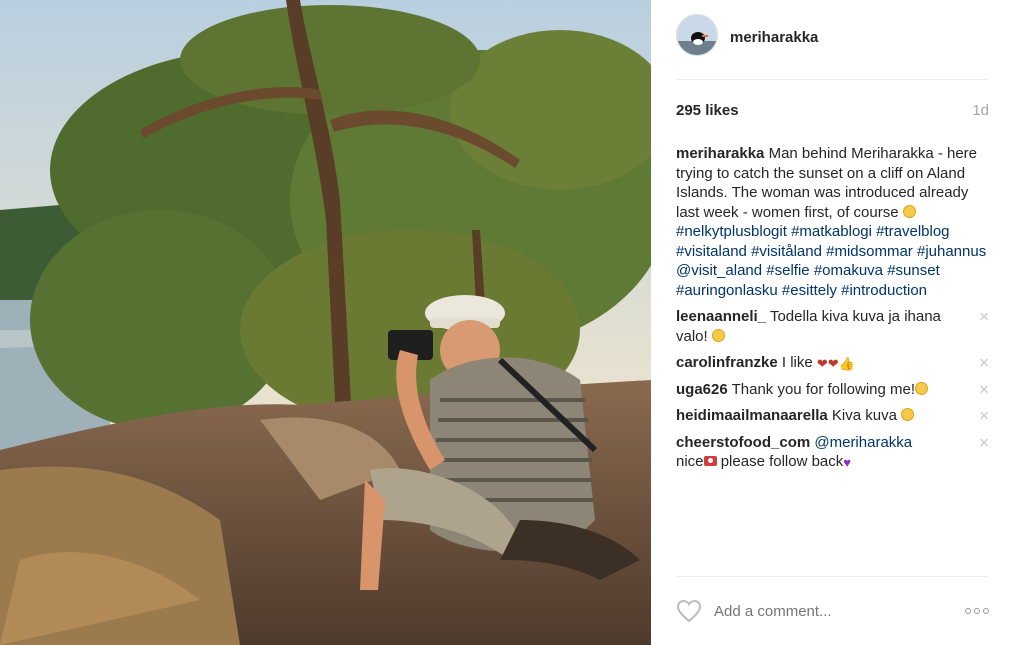 Image resolution: width=1012 pixels, height=645 pixels. Describe the element at coordinates (743, 442) in the screenshot. I see `comment-username: cheerstofood_com` at that location.